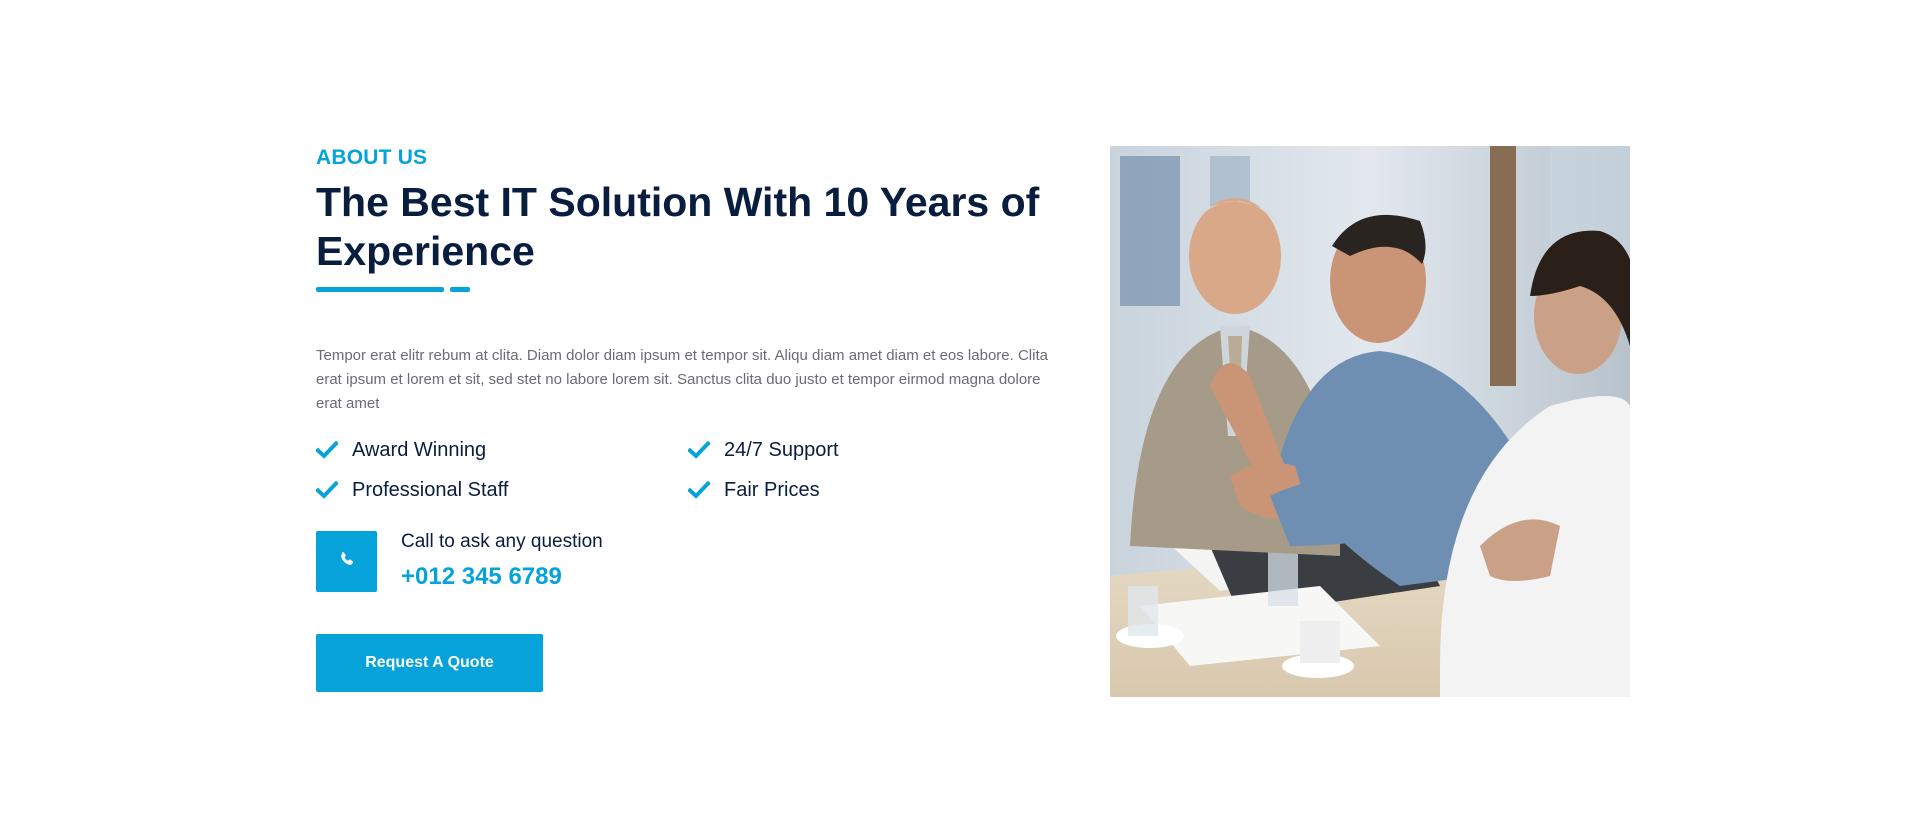 Image resolution: width=1920 pixels, height=823 pixels. What do you see at coordinates (429, 663) in the screenshot?
I see `request-quote-button: Request A Quote` at bounding box center [429, 663].